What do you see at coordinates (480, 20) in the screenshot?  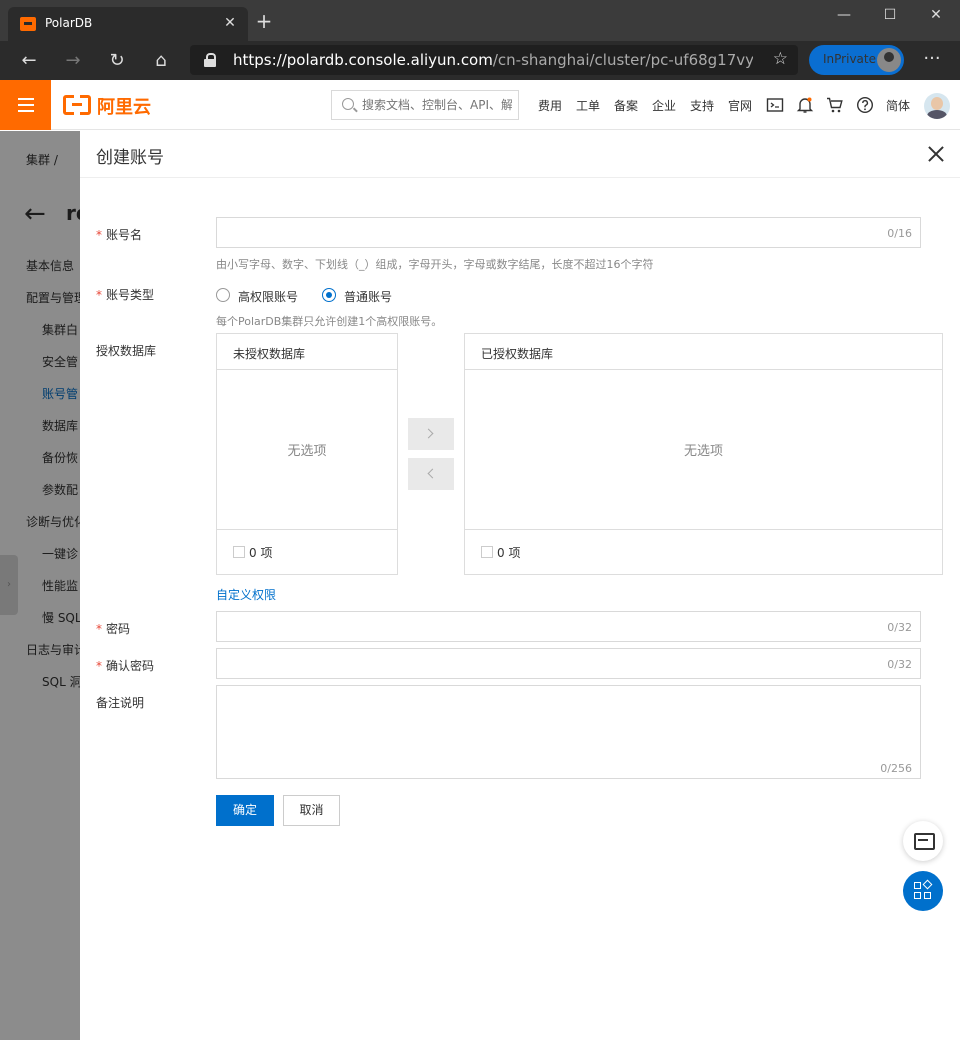 I see `browser-titlebar: PolarDB ✕ + — ☐ ✕` at bounding box center [480, 20].